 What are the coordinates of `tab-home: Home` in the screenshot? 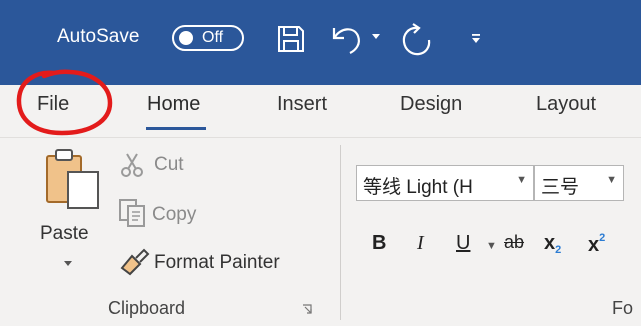 It's located at (173, 104).